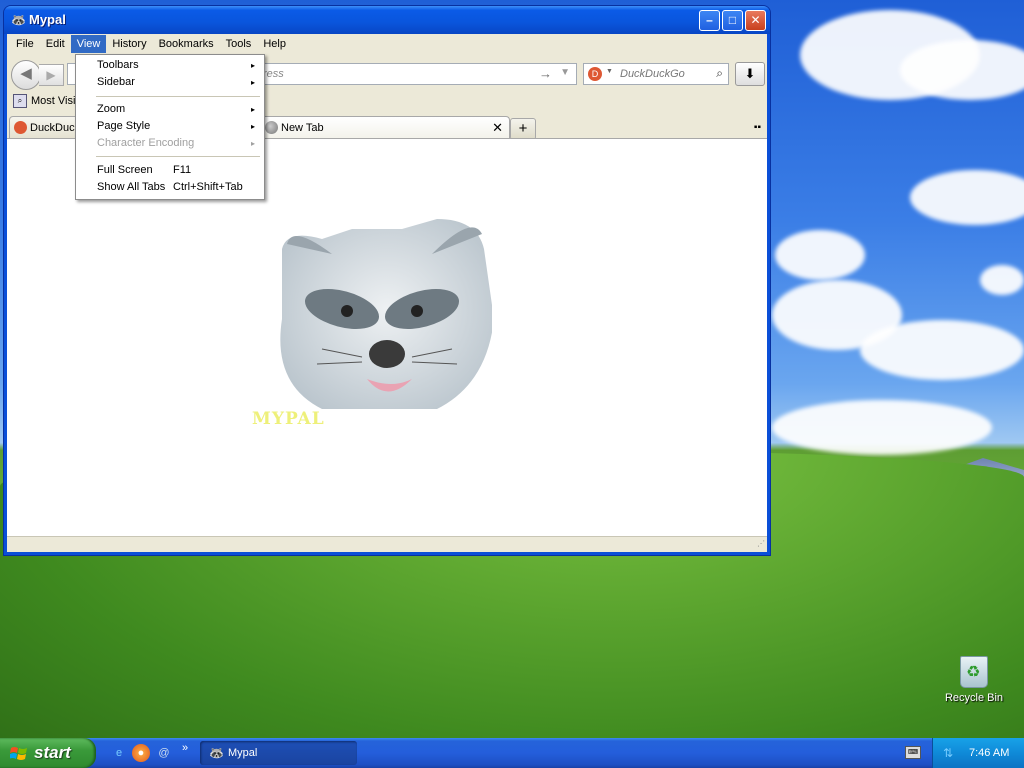 This screenshot has height=768, width=1024. I want to click on forward-button: ▶, so click(51, 75).